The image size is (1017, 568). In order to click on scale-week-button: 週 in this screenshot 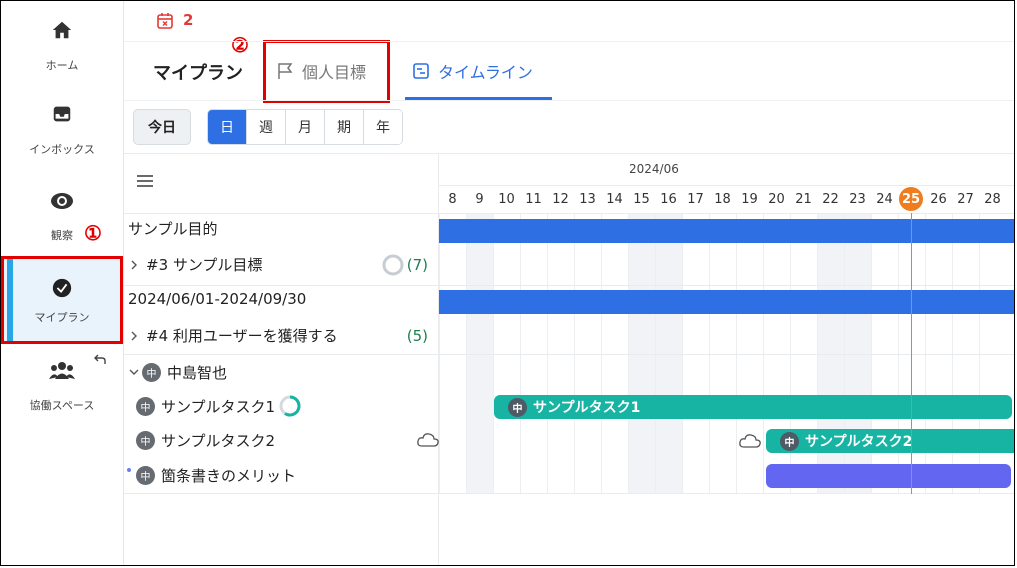, I will do `click(265, 127)`.